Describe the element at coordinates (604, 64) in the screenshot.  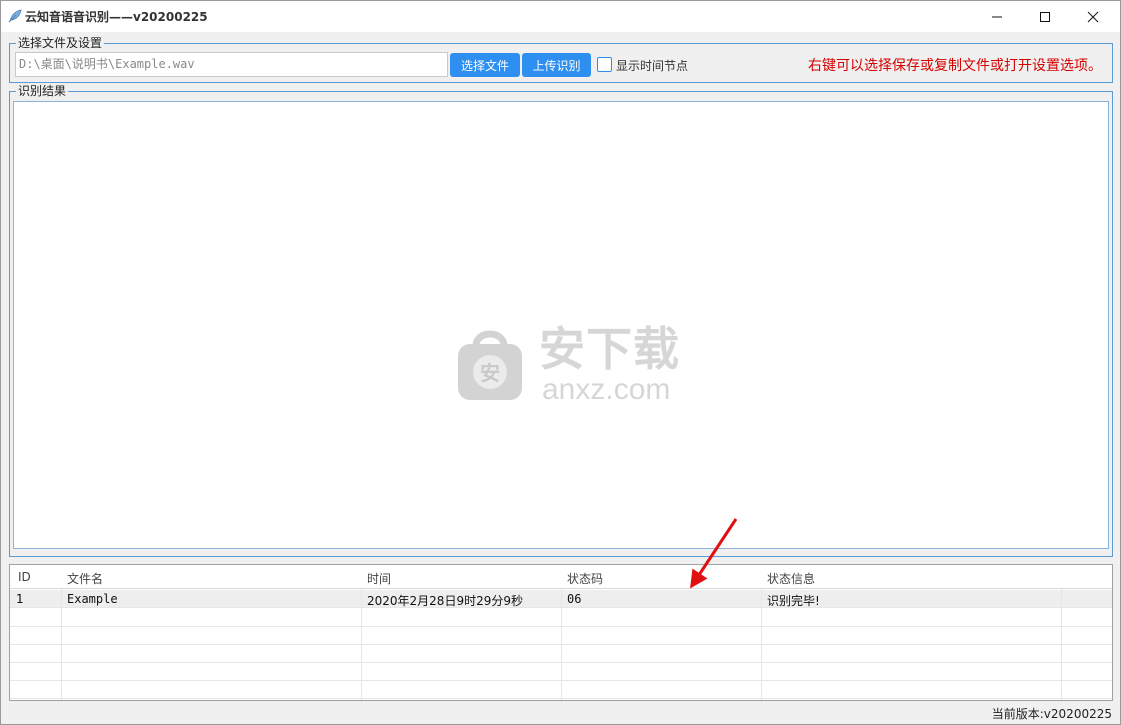
I see `show-time-checkbox` at that location.